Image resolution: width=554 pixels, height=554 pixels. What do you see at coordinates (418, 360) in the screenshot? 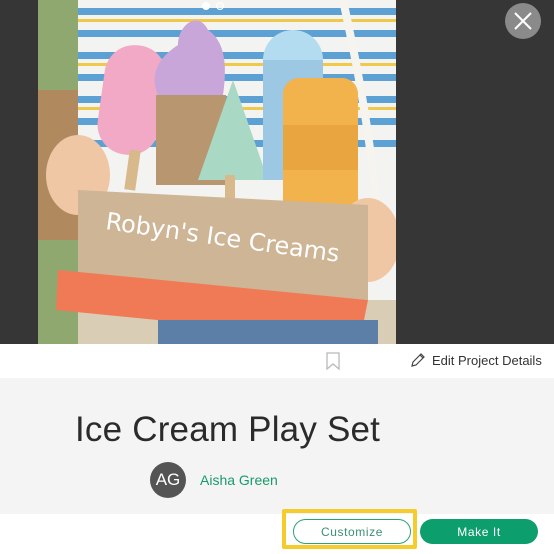
I see `pencil-icon` at bounding box center [418, 360].